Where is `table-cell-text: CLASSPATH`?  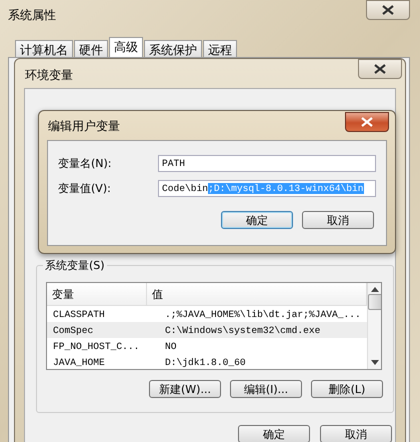 table-cell-text: CLASSPATH is located at coordinates (79, 314).